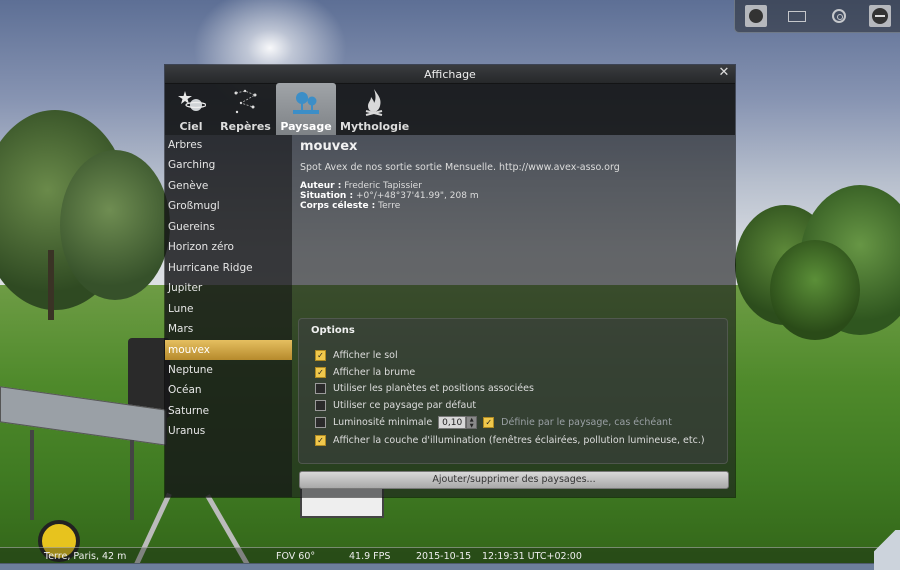 This screenshot has height=570, width=900. Describe the element at coordinates (489, 422) in the screenshot. I see `defined-by-landscape-checkbox: ✓` at that location.